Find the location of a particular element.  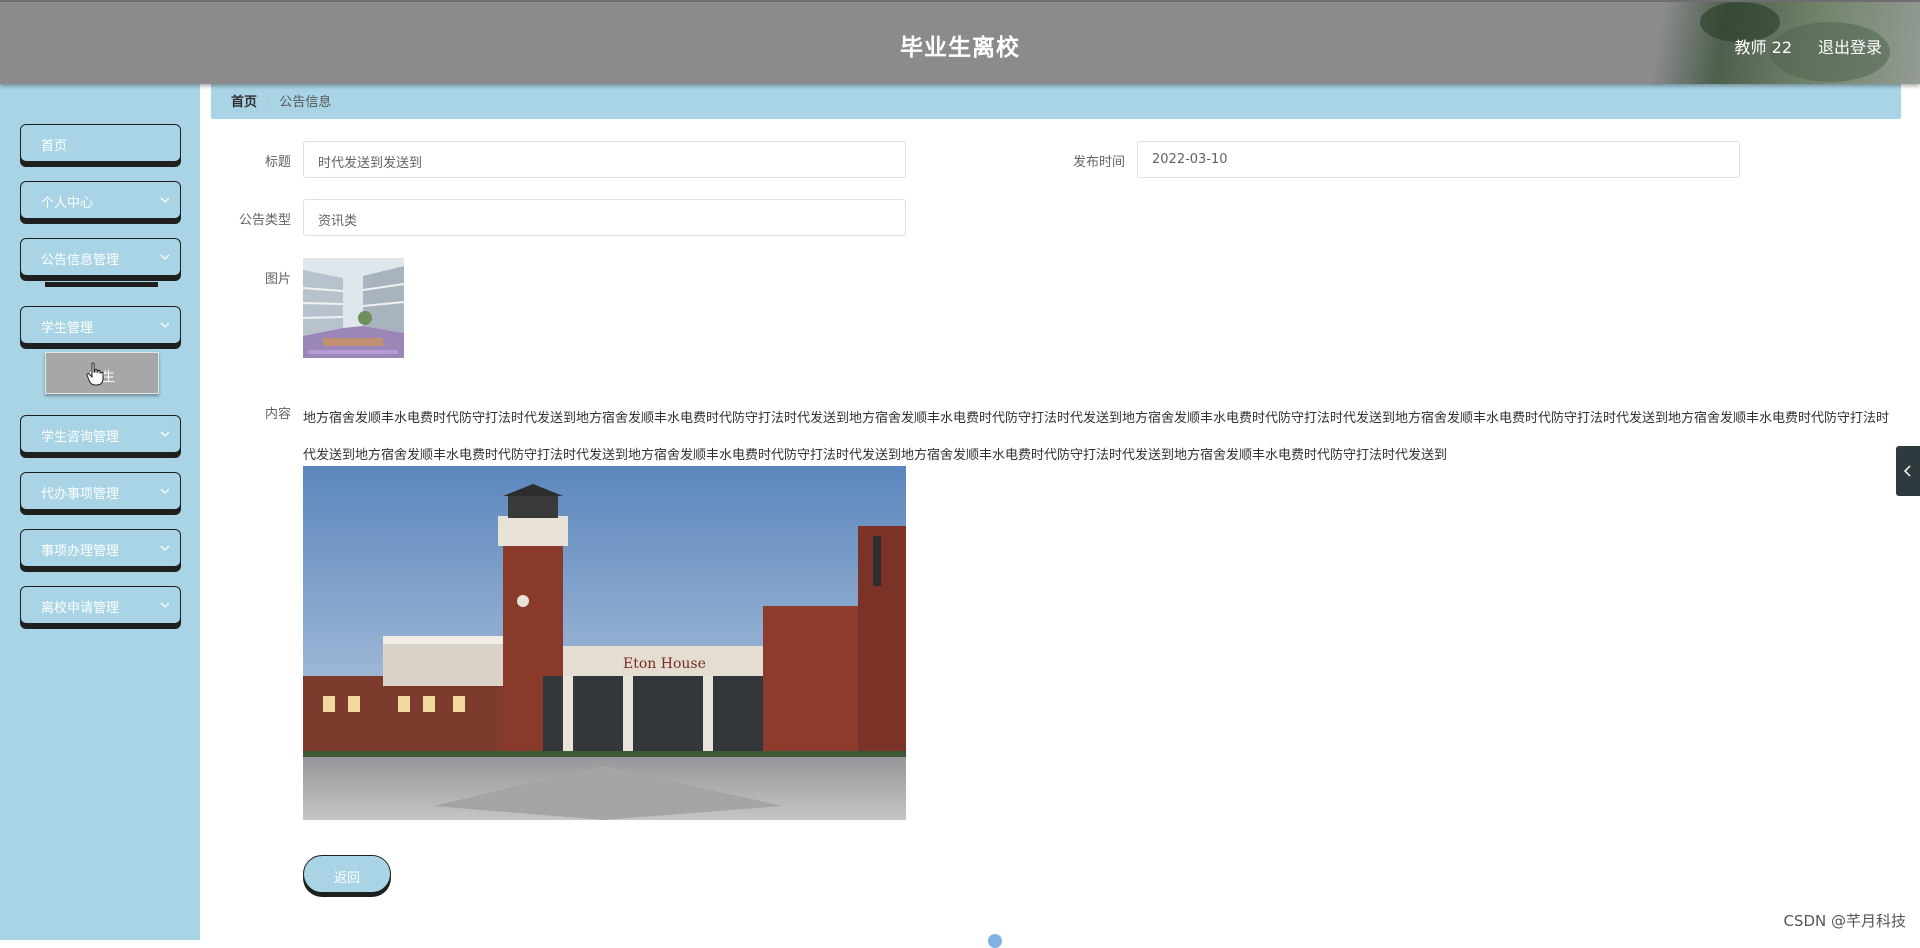

sidebar-item-notice-management: 公告信息管理 is located at coordinates (100, 257).